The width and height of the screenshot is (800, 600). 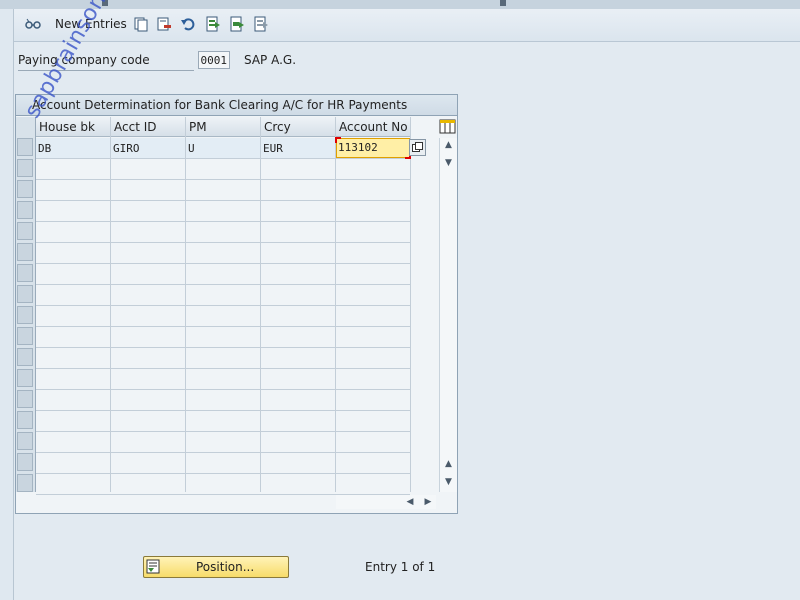 I want to click on cell-pm: U, so click(x=190, y=148).